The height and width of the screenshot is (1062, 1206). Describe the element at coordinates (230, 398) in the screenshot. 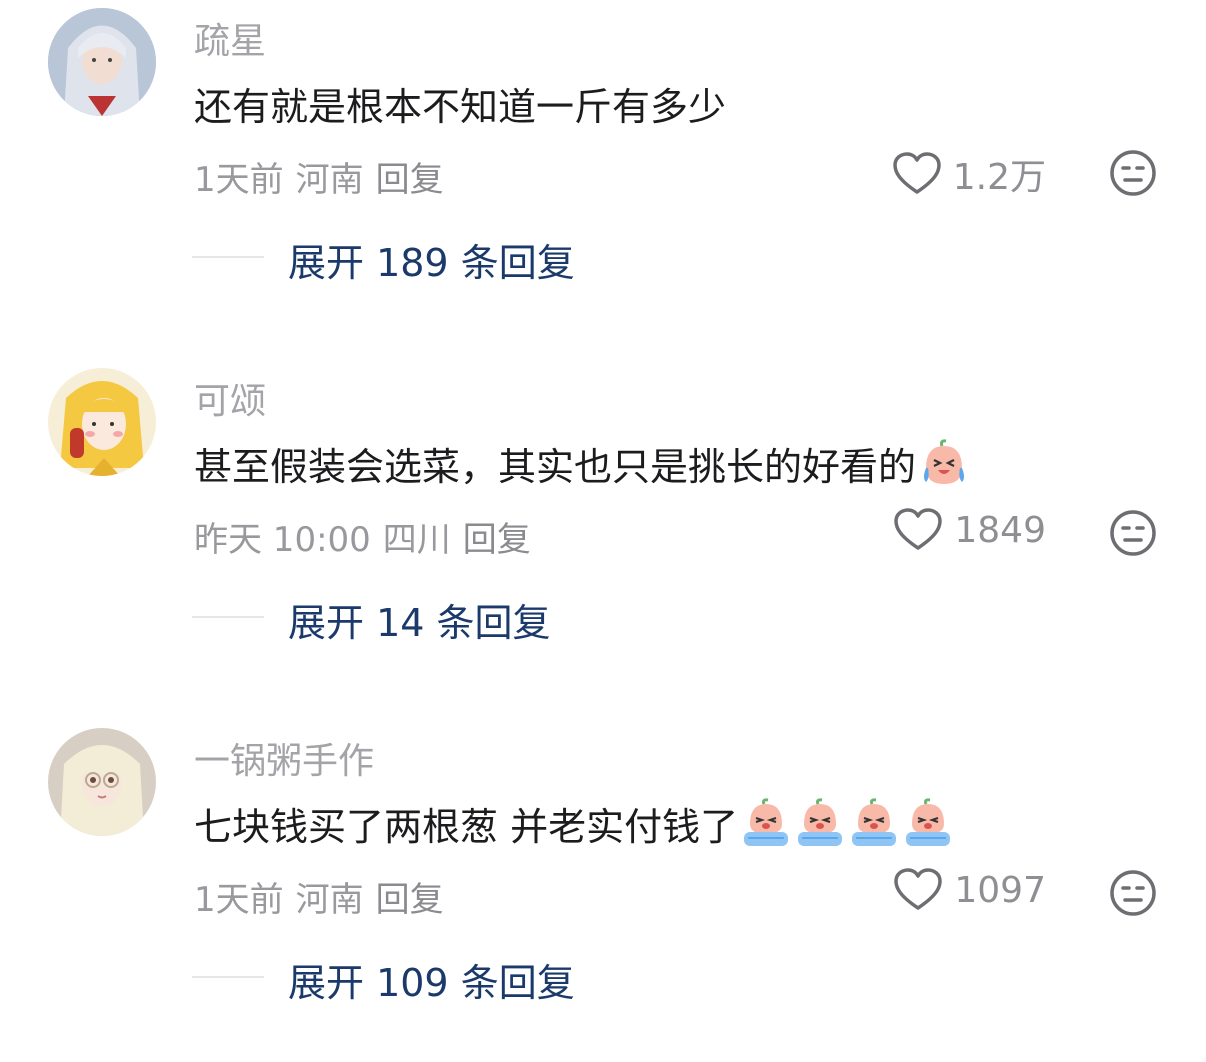

I see `username: 可颂` at that location.